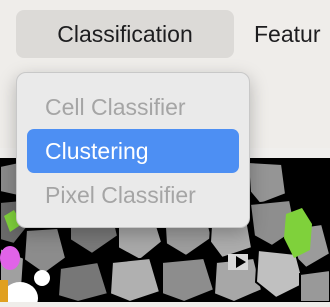 The width and height of the screenshot is (330, 307). Describe the element at coordinates (125, 34) in the screenshot. I see `menu-classification: Classification` at that location.